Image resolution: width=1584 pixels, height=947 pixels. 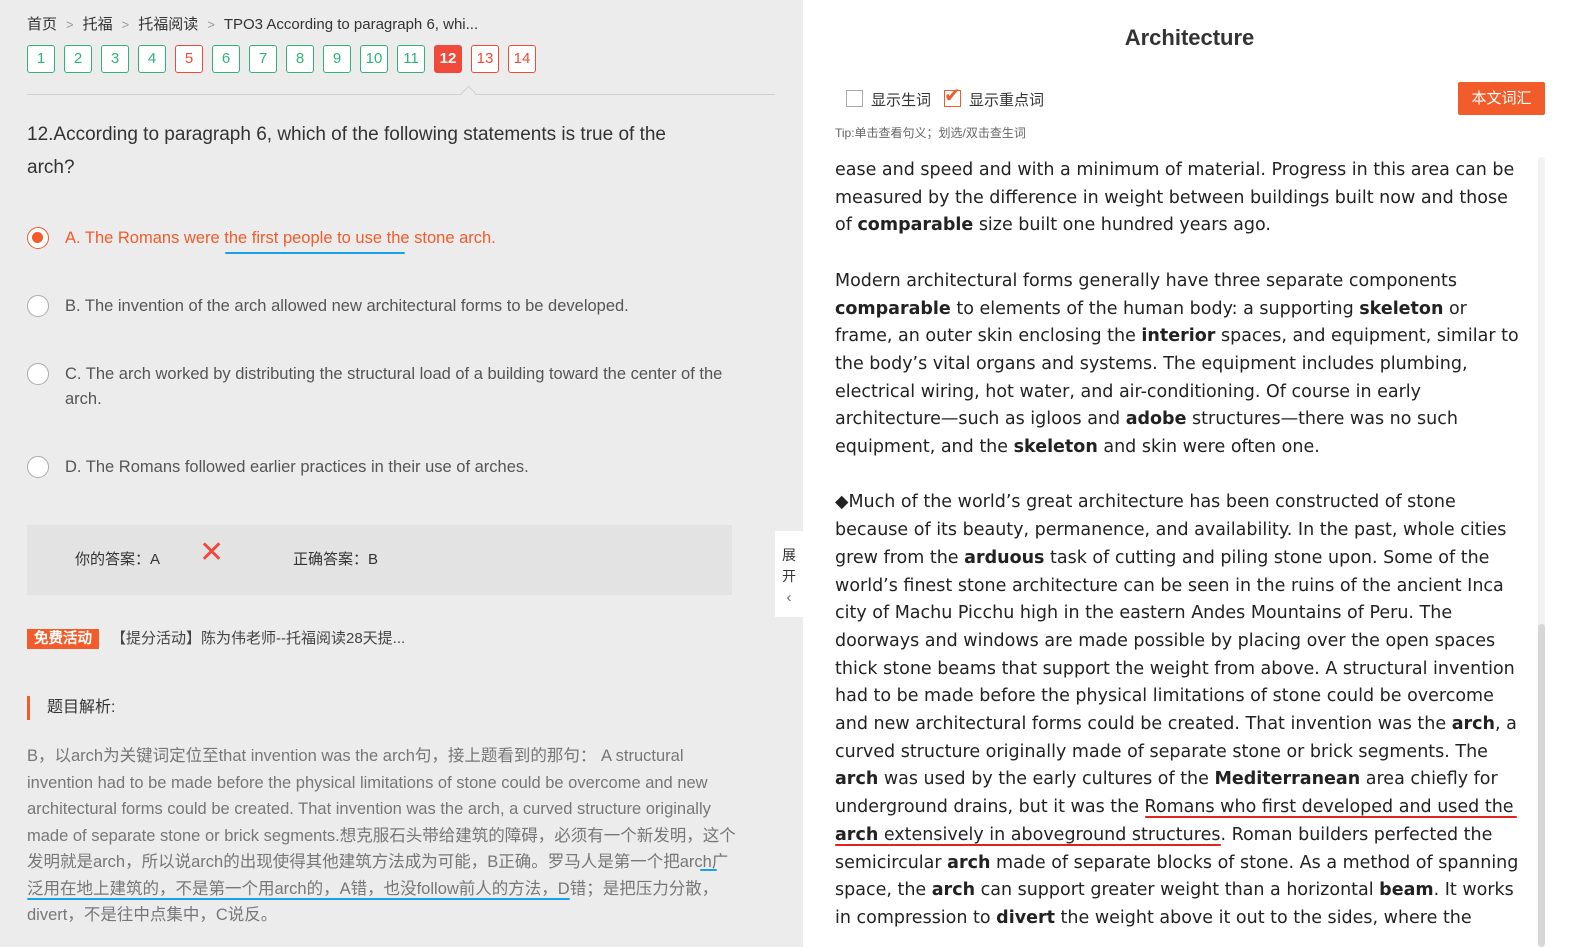 I want to click on question-number-button: 1, so click(x=41, y=59).